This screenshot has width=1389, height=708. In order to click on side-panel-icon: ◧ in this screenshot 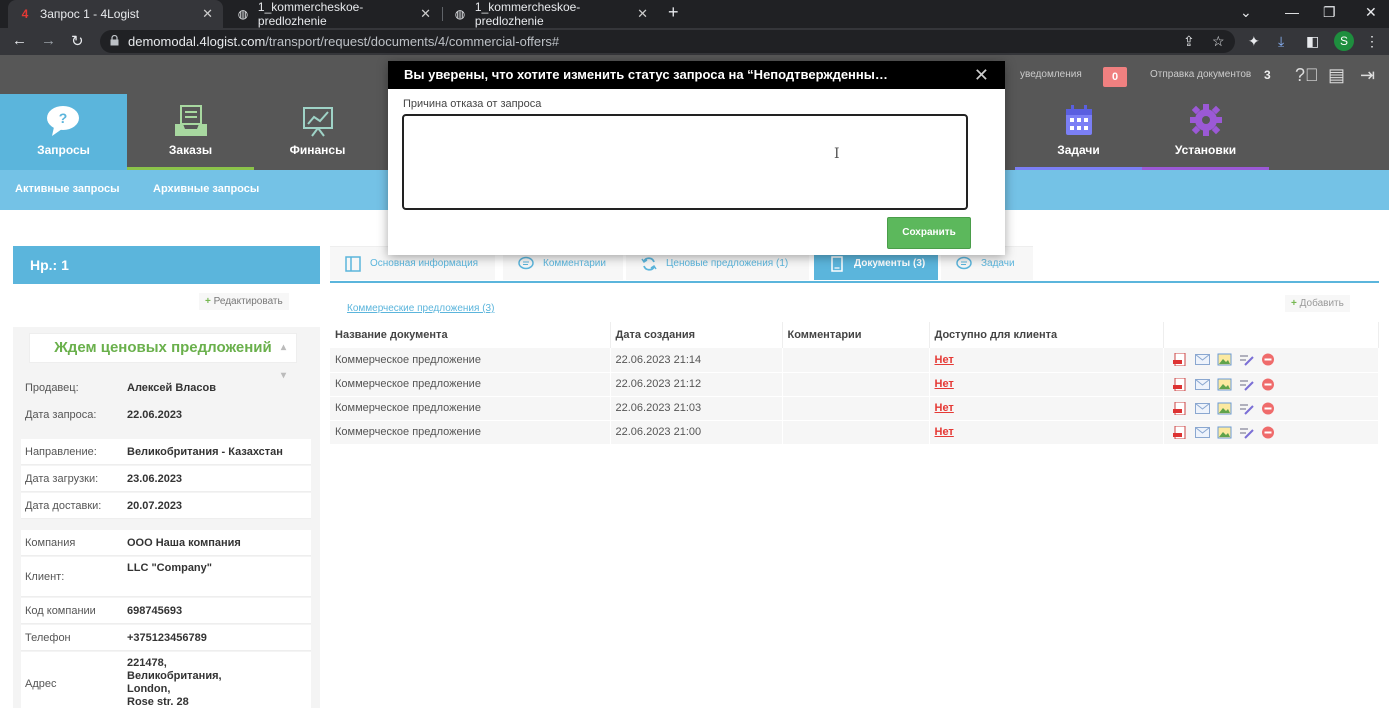, I will do `click(1312, 41)`.